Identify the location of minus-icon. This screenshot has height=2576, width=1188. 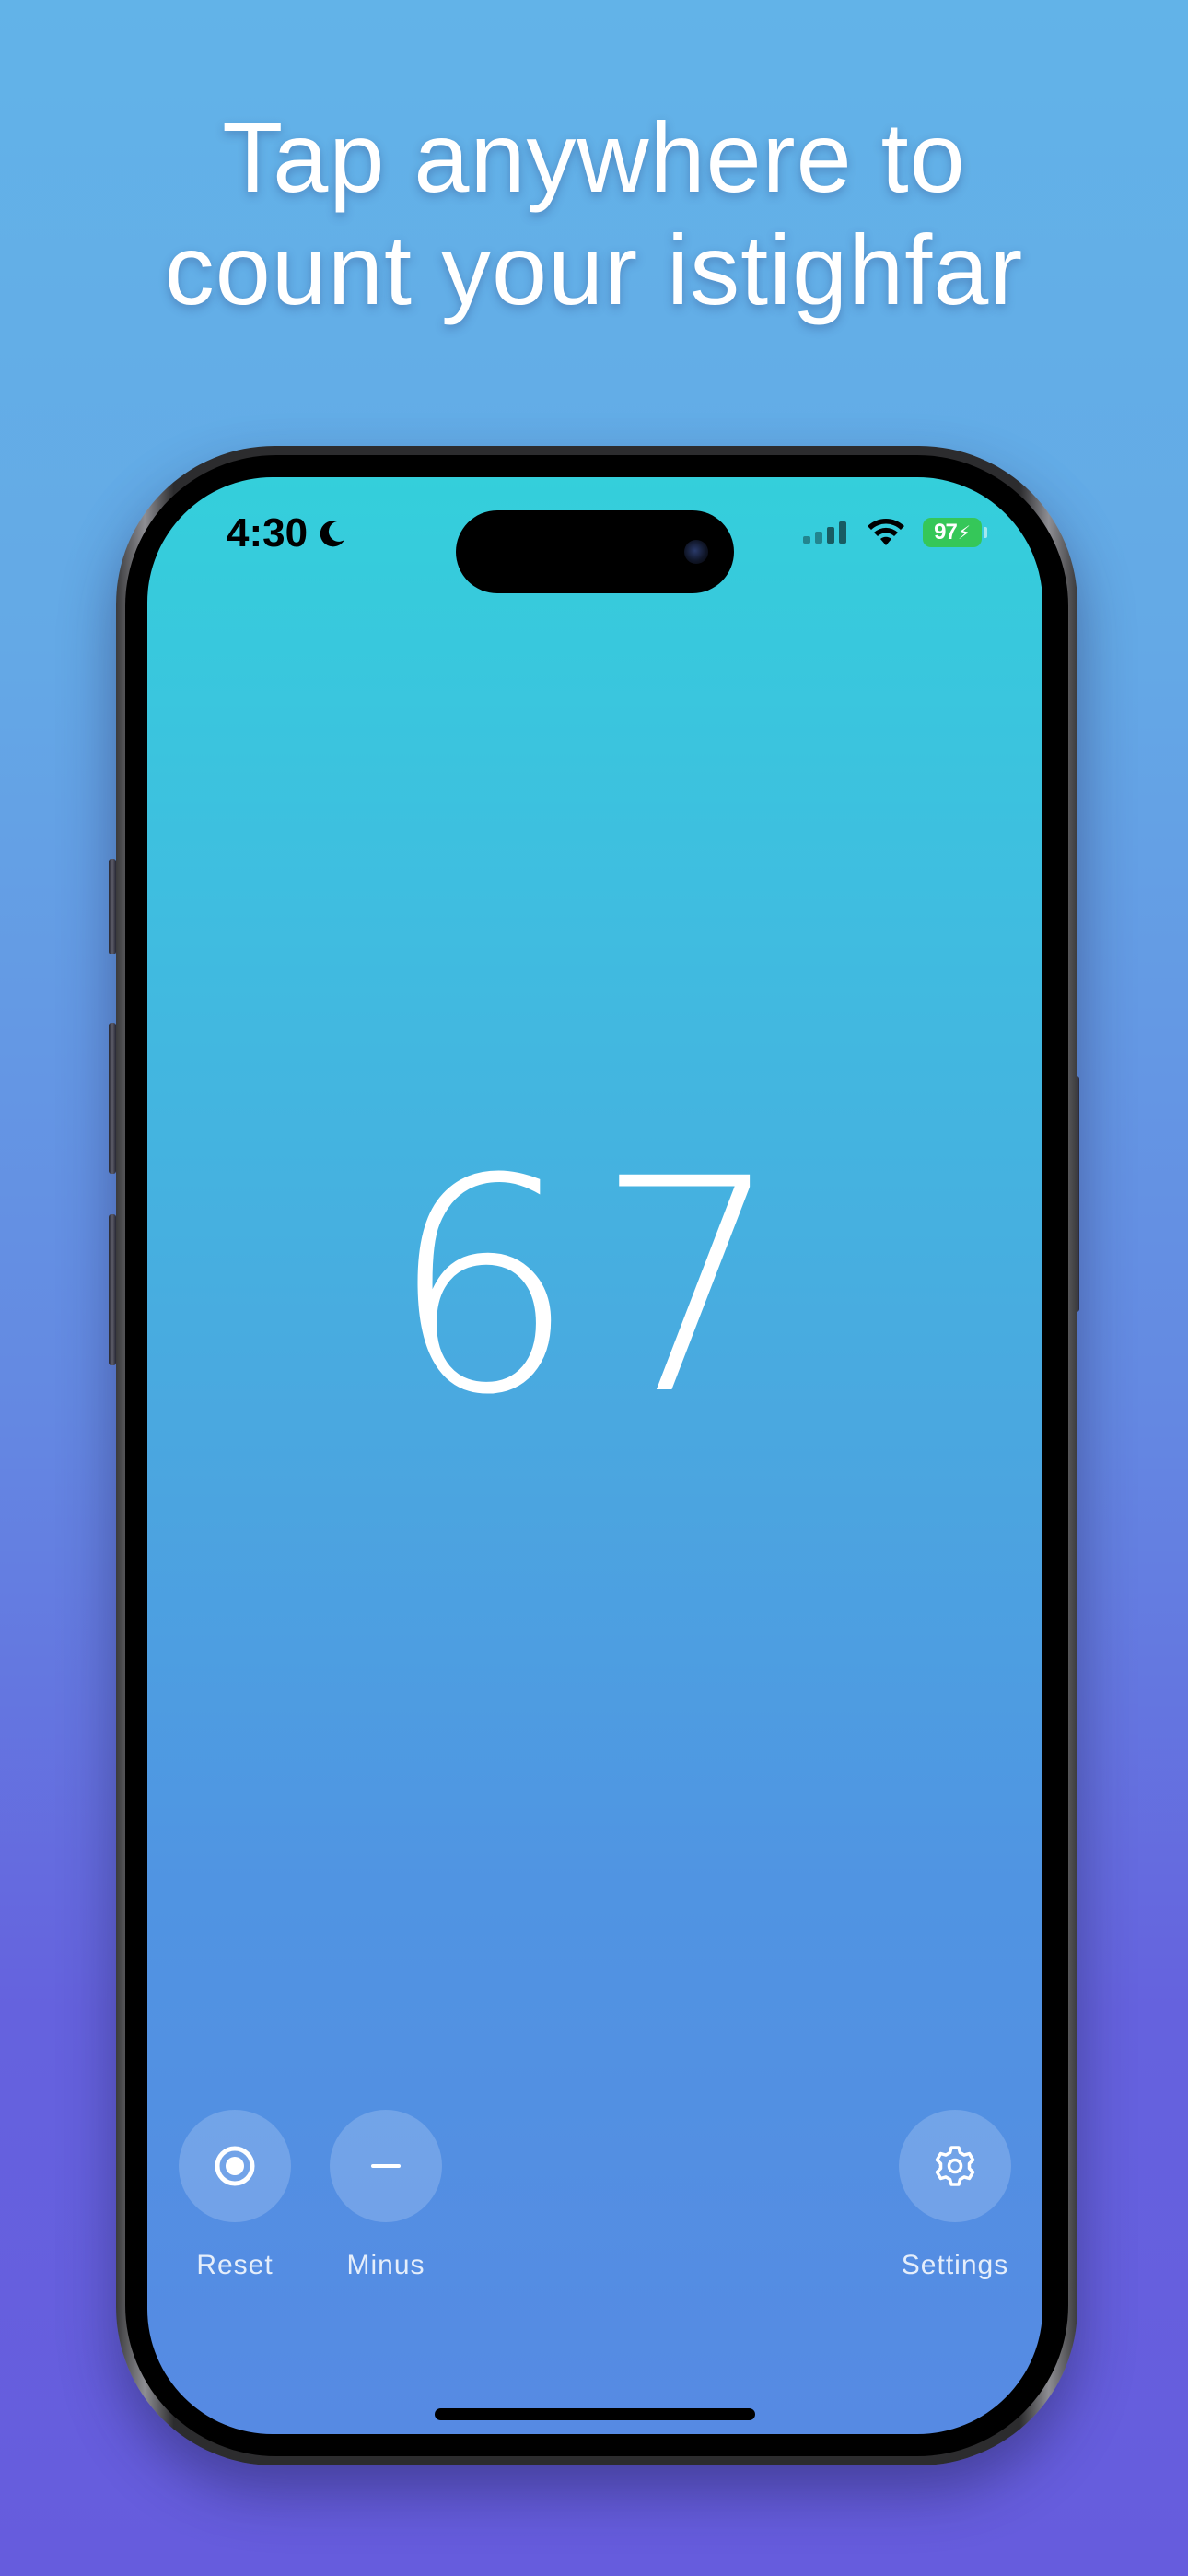
(386, 2166).